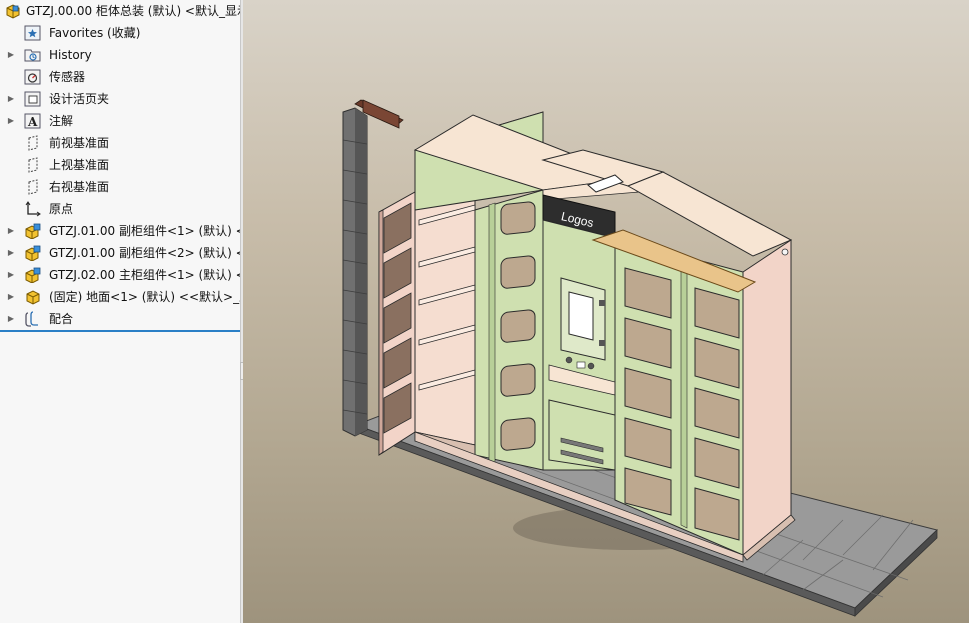 The image size is (969, 623). I want to click on tree-item: Favorites (收藏), so click(120, 33).